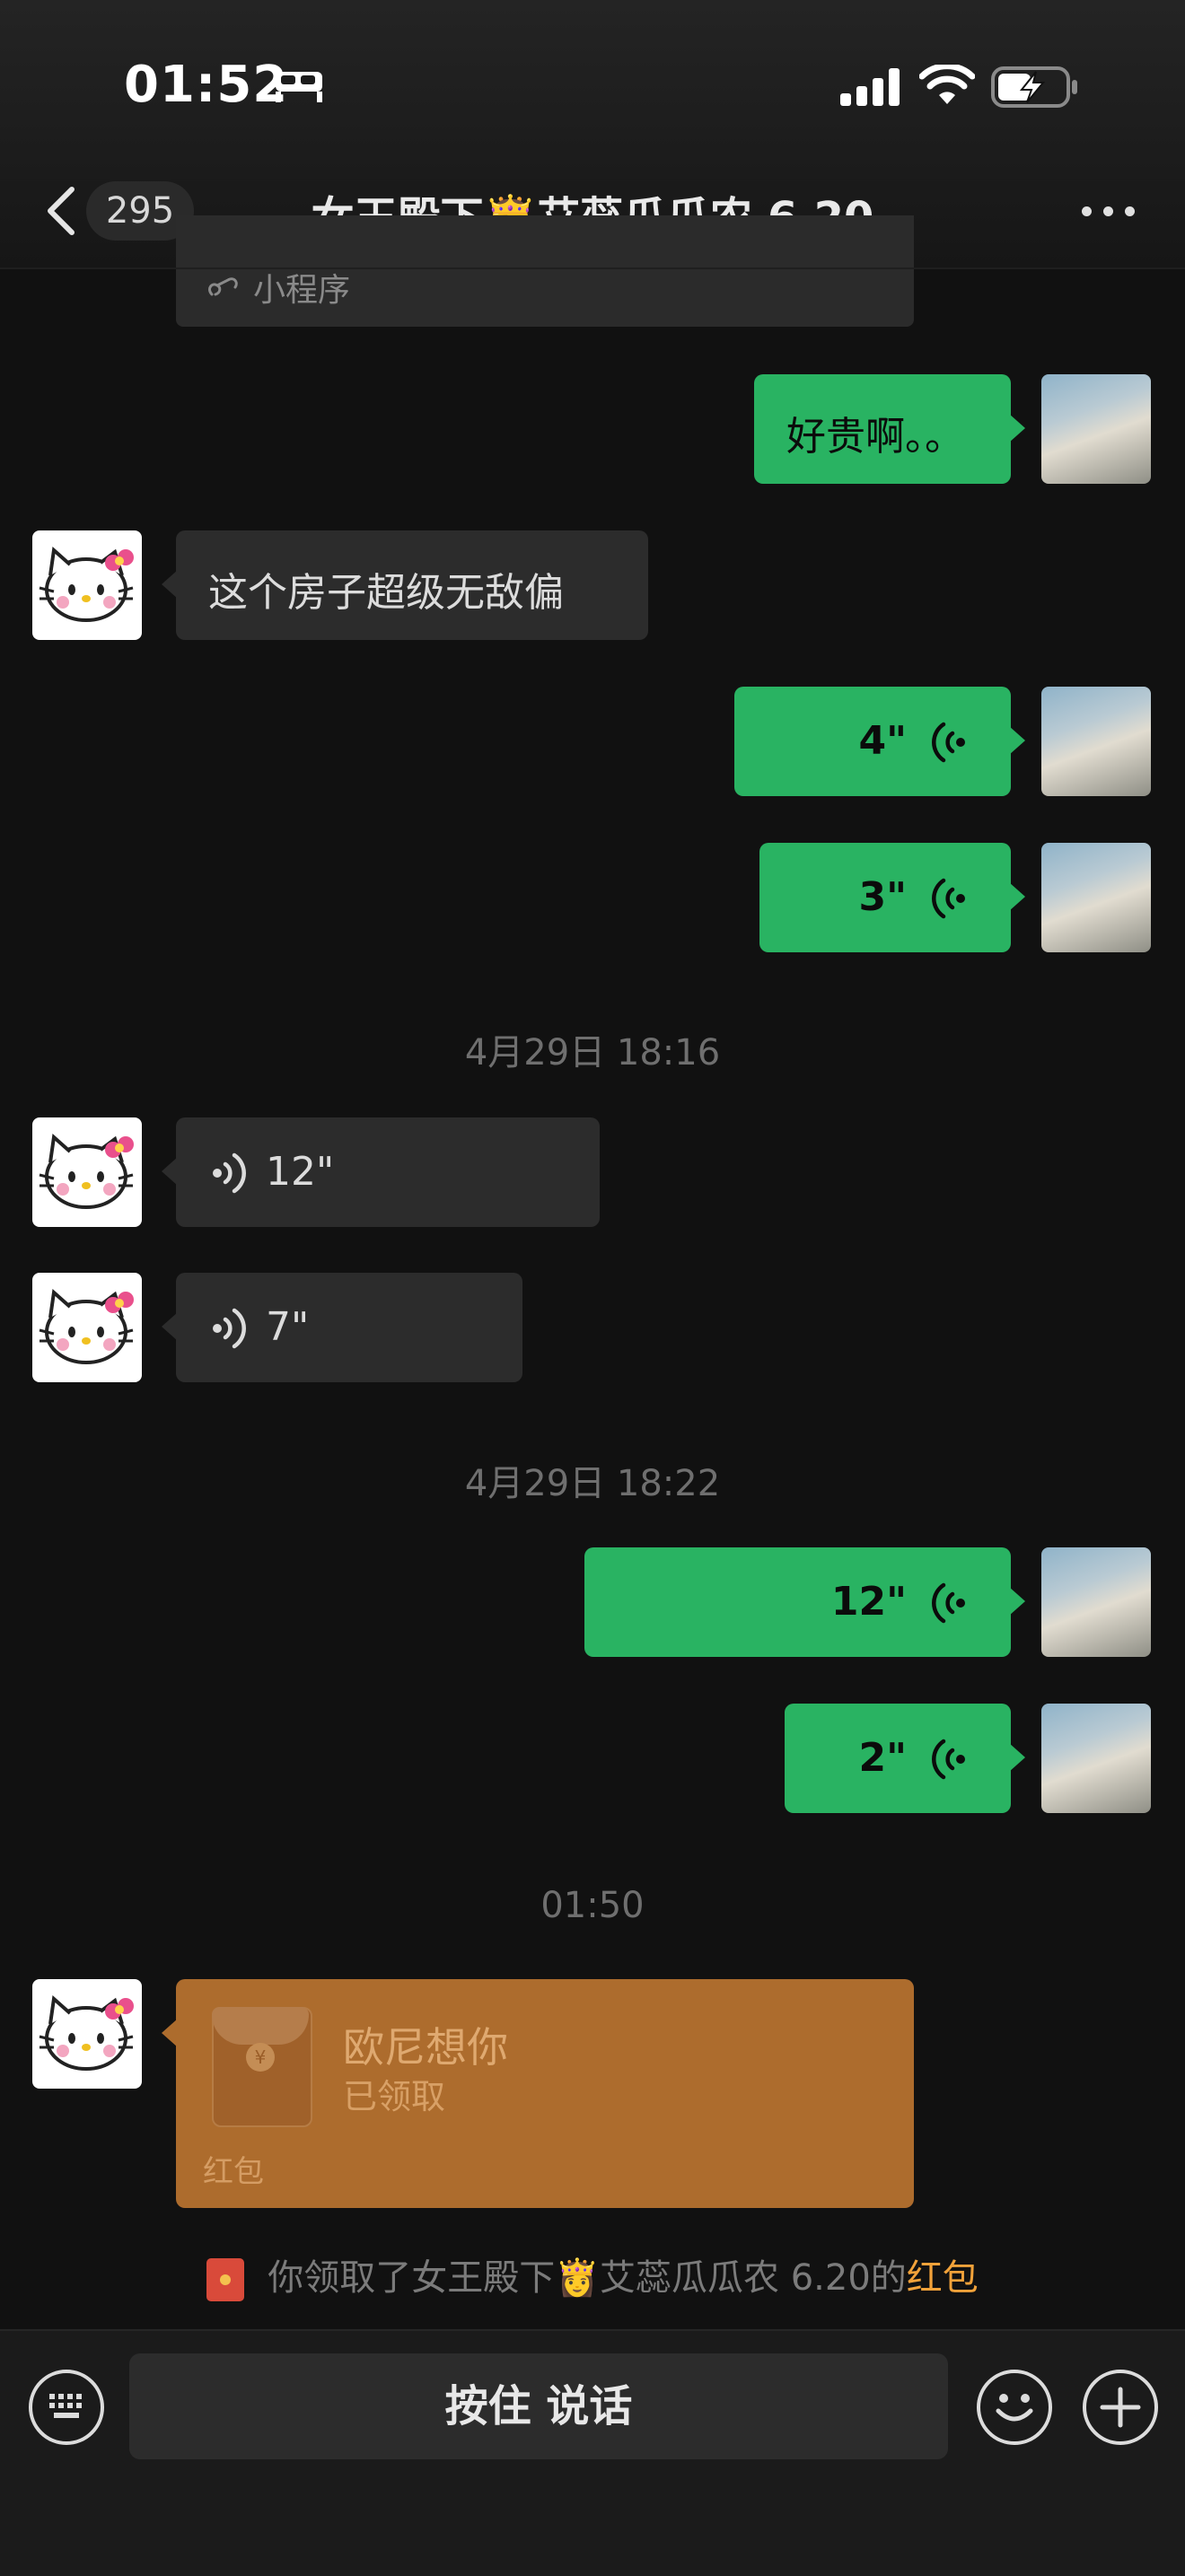  What do you see at coordinates (592, 1052) in the screenshot?
I see `chat-timestamp: 4月29日 18:16` at bounding box center [592, 1052].